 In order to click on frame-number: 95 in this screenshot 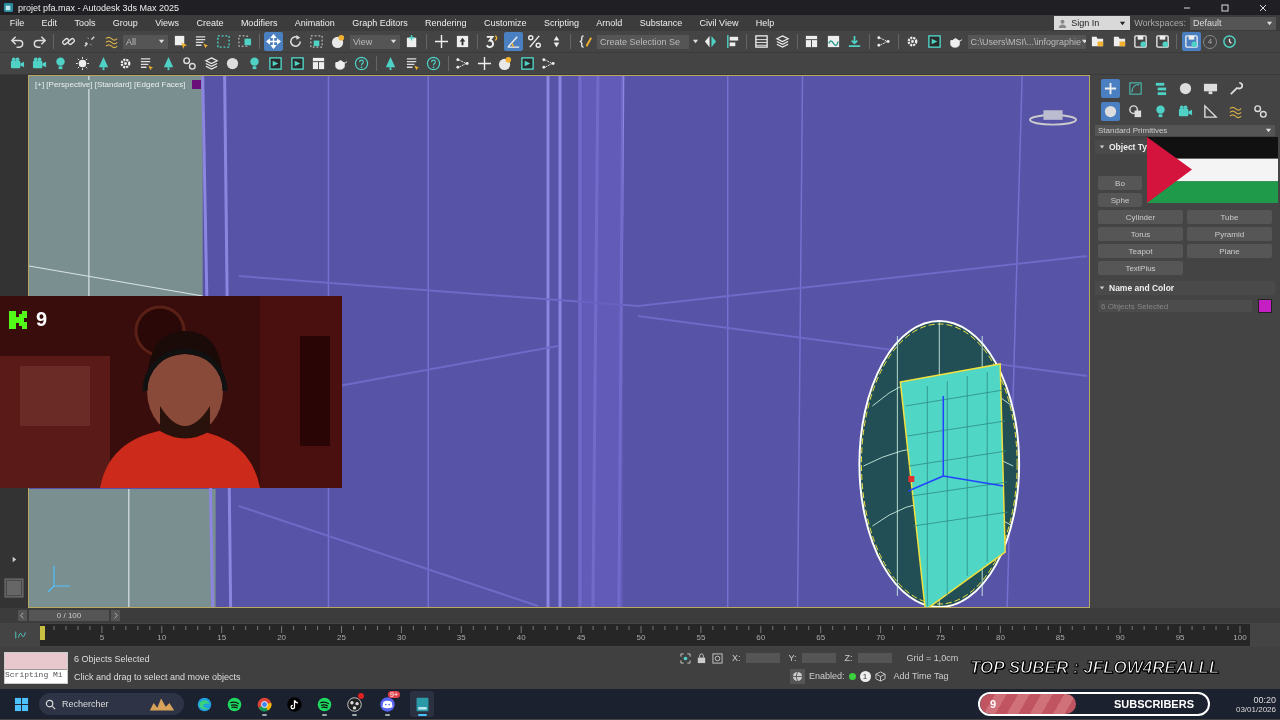, I will do `click(1180, 638)`.